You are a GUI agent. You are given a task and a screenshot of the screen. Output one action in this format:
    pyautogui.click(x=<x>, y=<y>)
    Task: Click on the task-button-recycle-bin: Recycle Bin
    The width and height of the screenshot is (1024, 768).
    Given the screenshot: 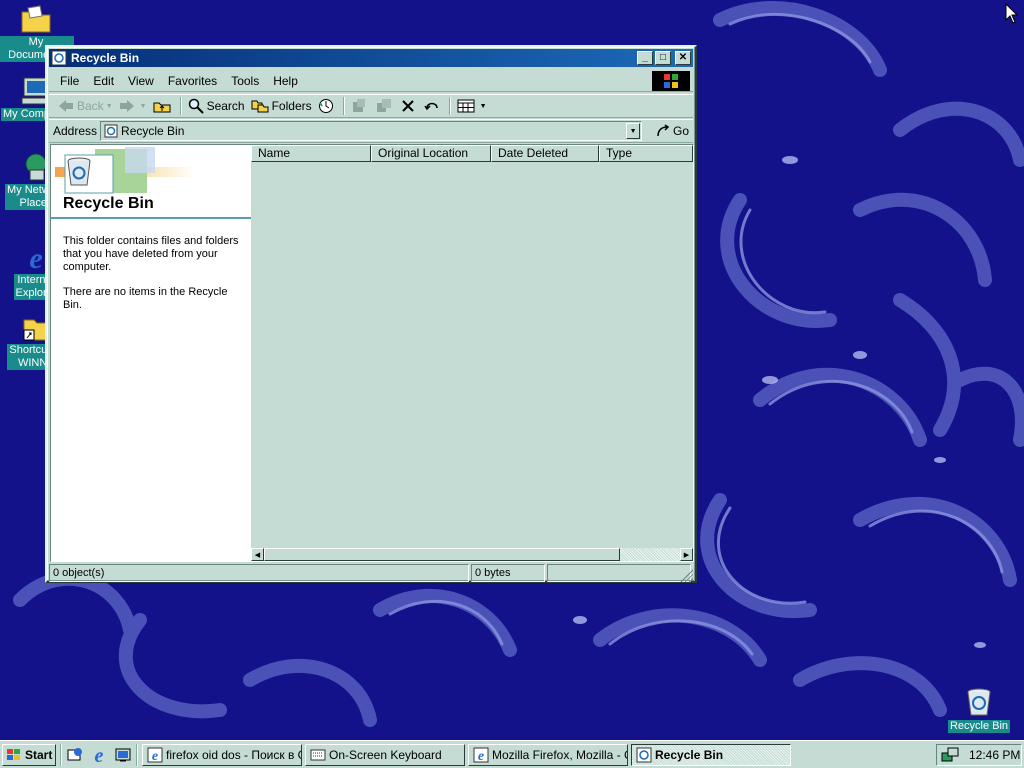 What is the action you would take?
    pyautogui.click(x=711, y=754)
    